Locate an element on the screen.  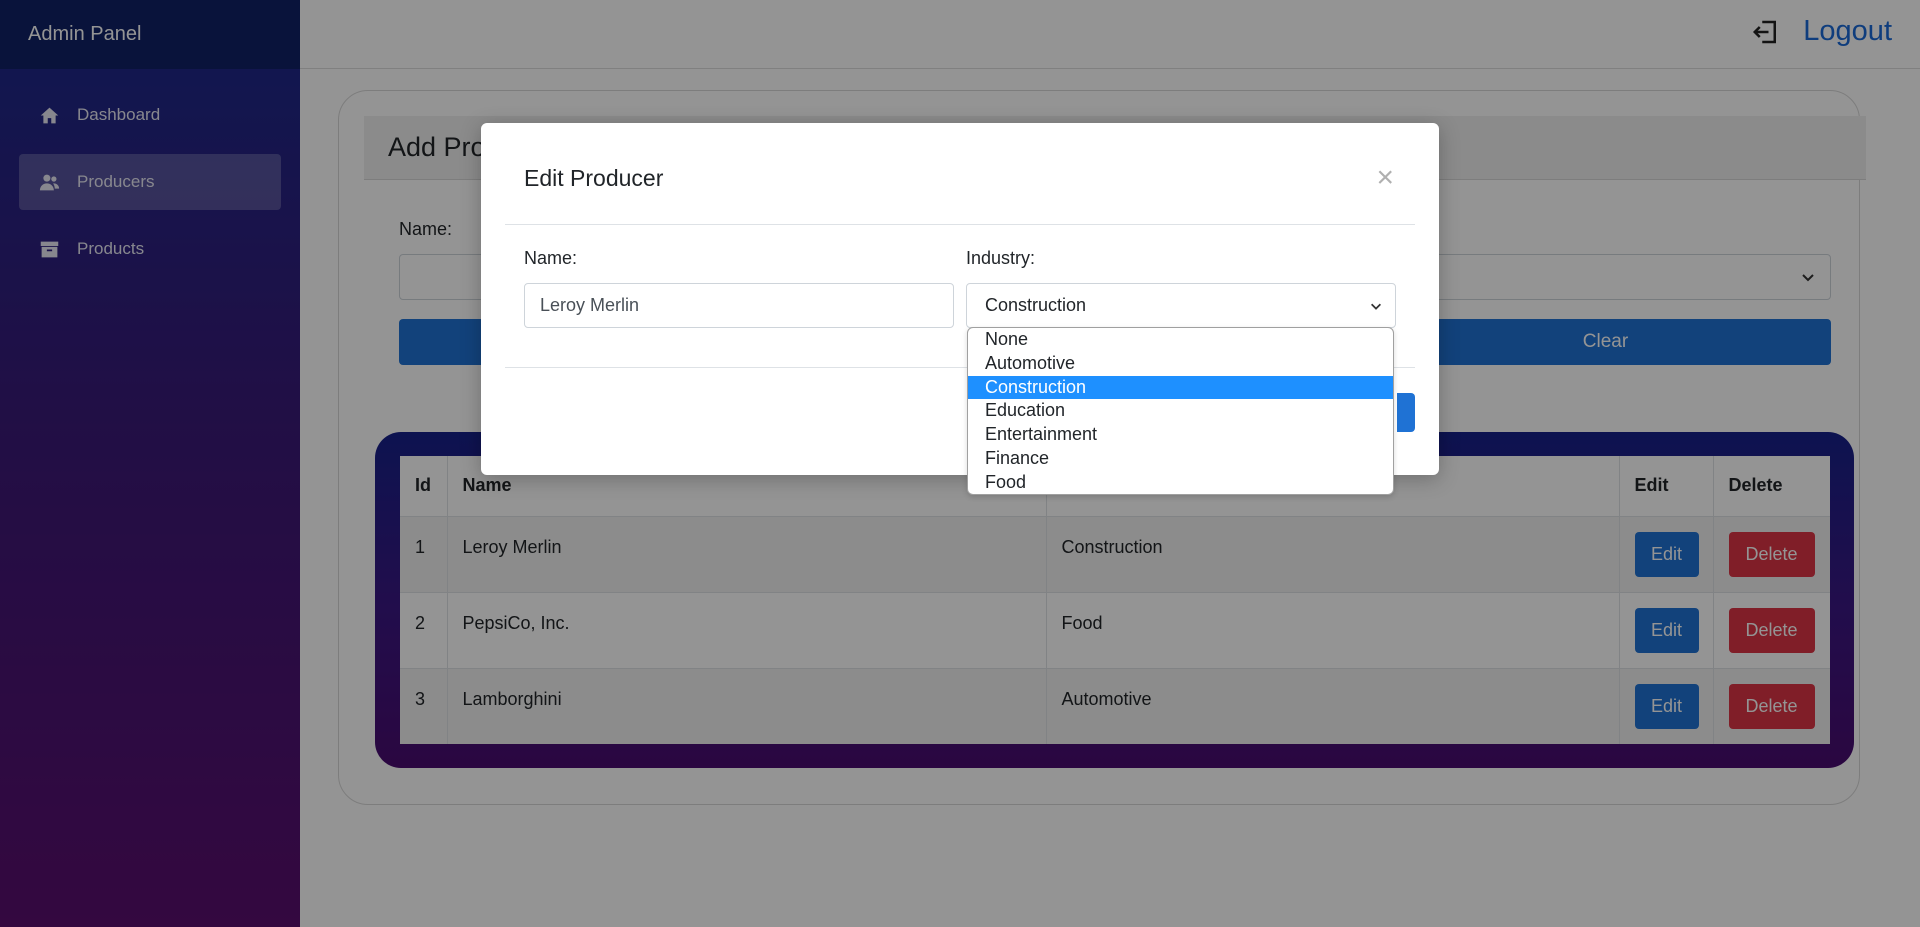
dropdown-option-entertainment: Entertainment is located at coordinates (1180, 435).